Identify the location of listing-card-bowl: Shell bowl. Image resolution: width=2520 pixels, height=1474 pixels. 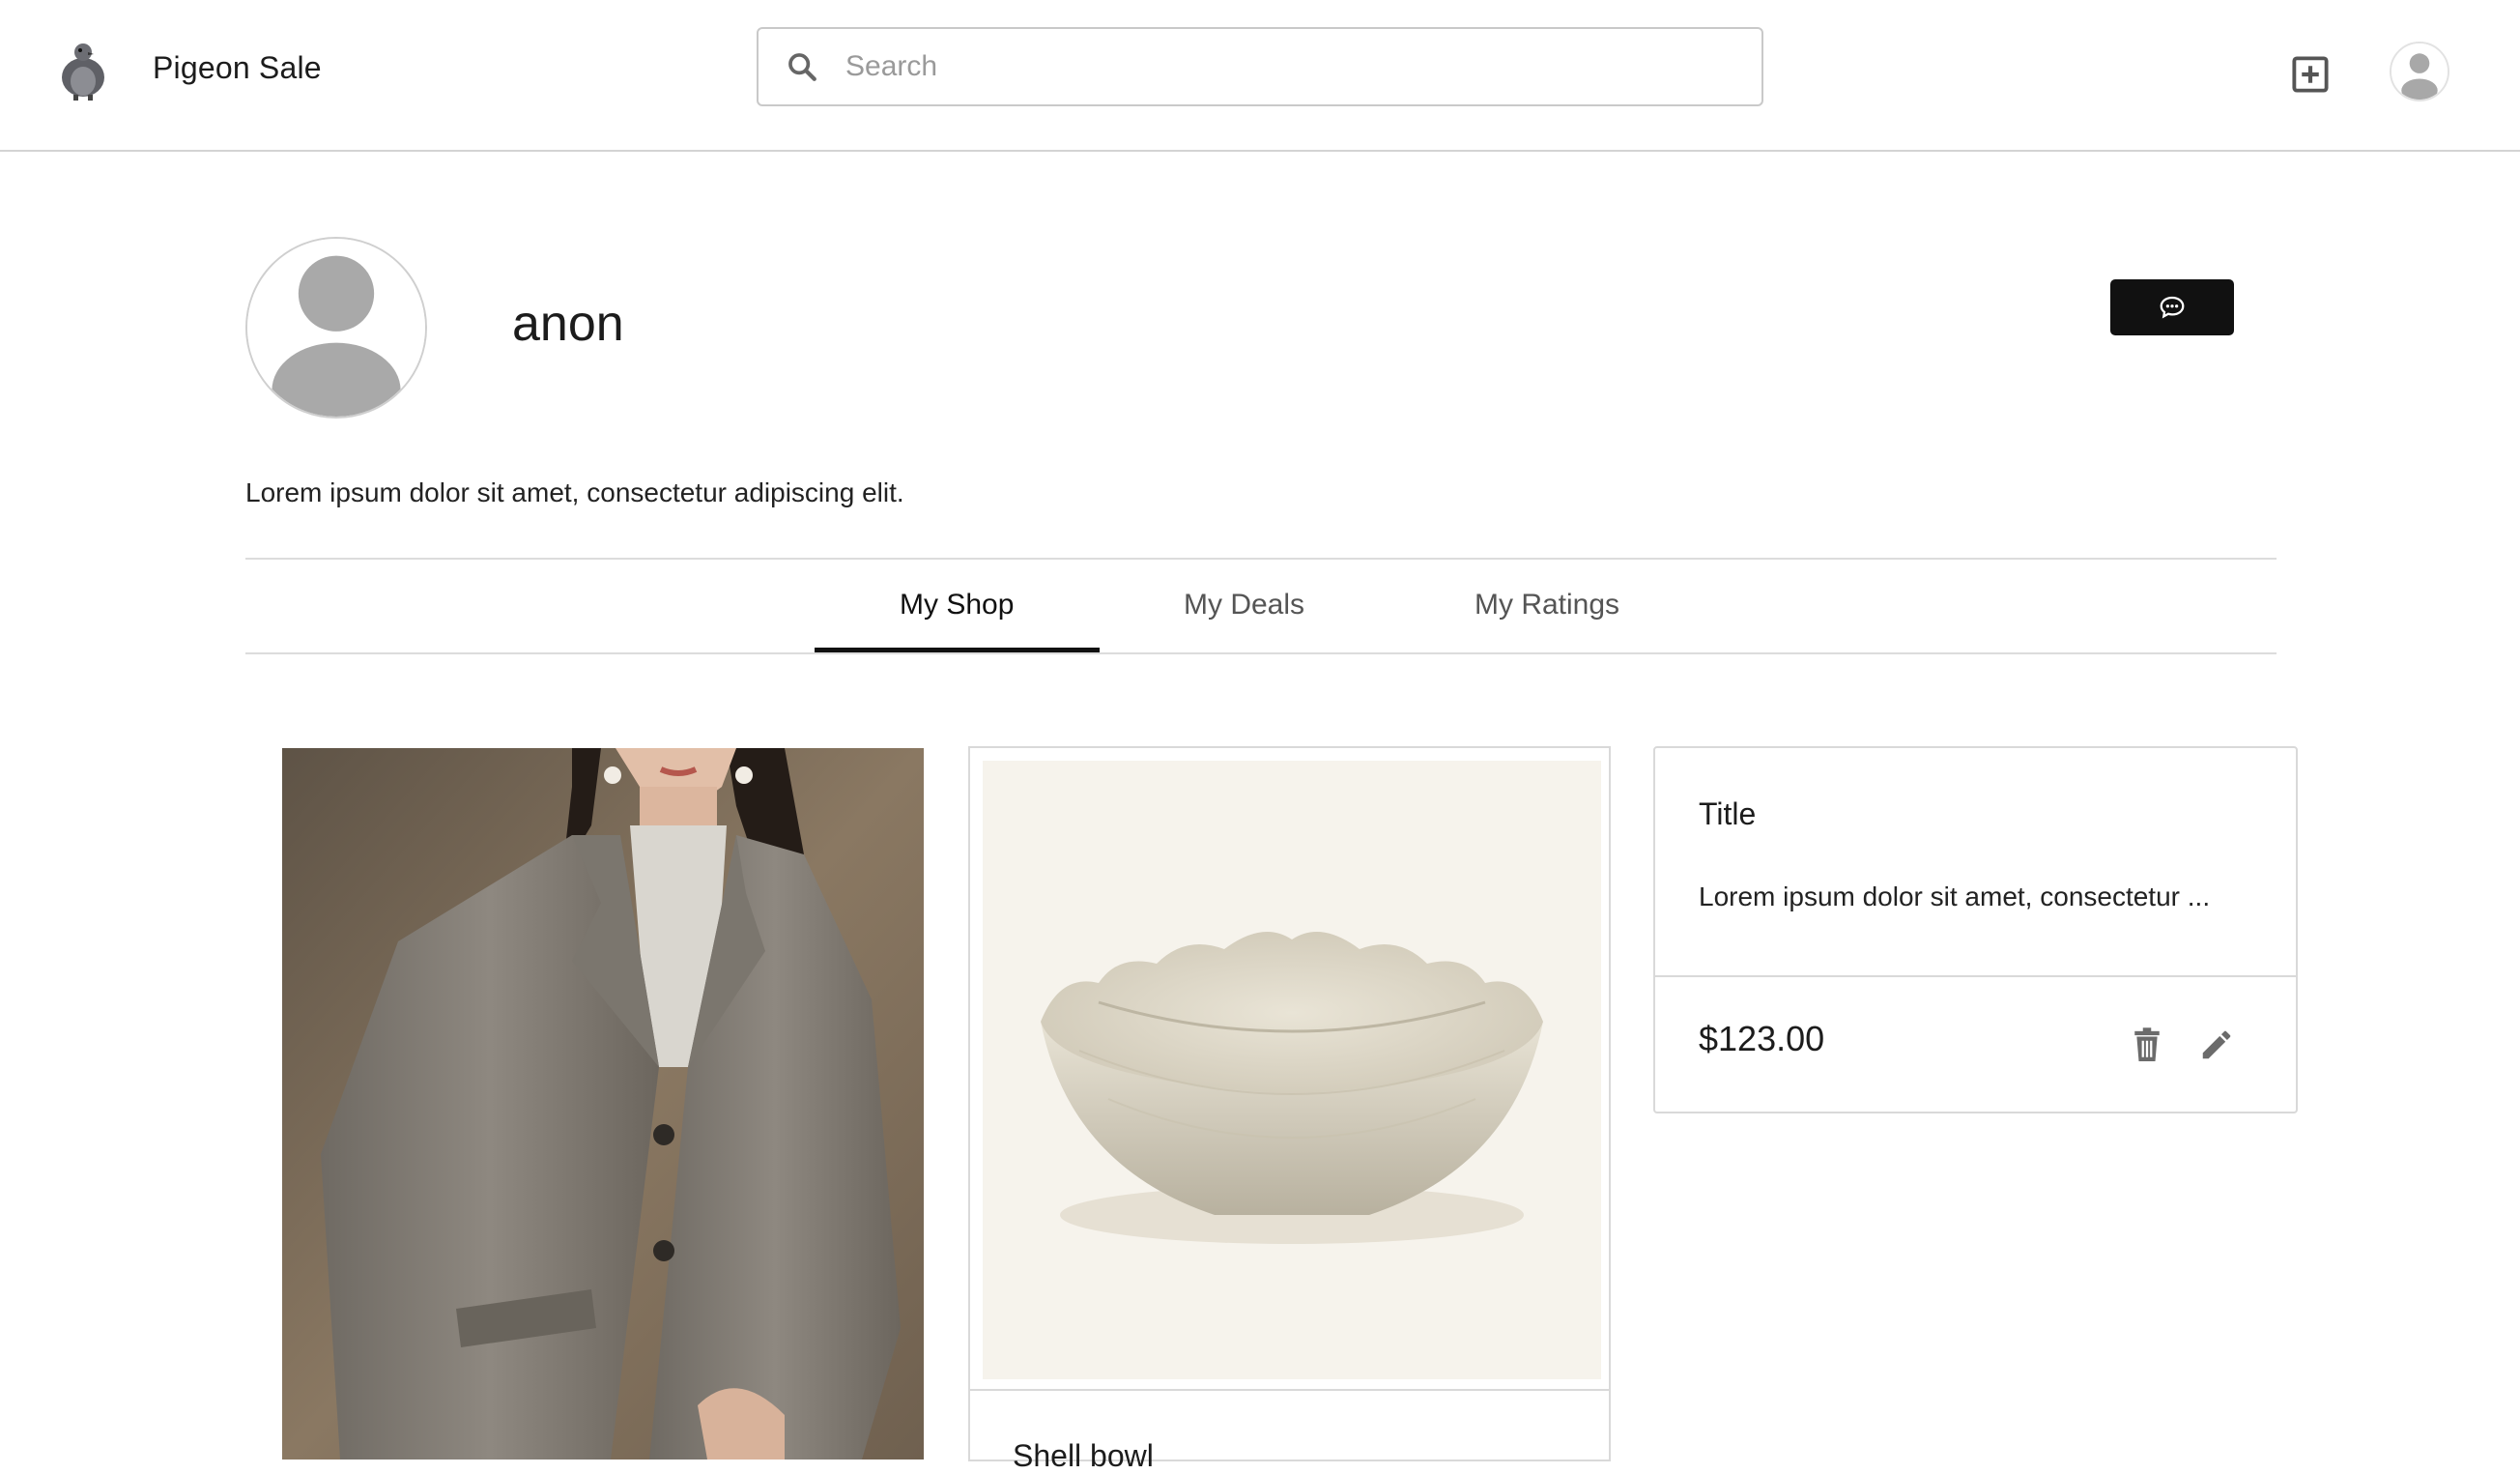
(1289, 1109).